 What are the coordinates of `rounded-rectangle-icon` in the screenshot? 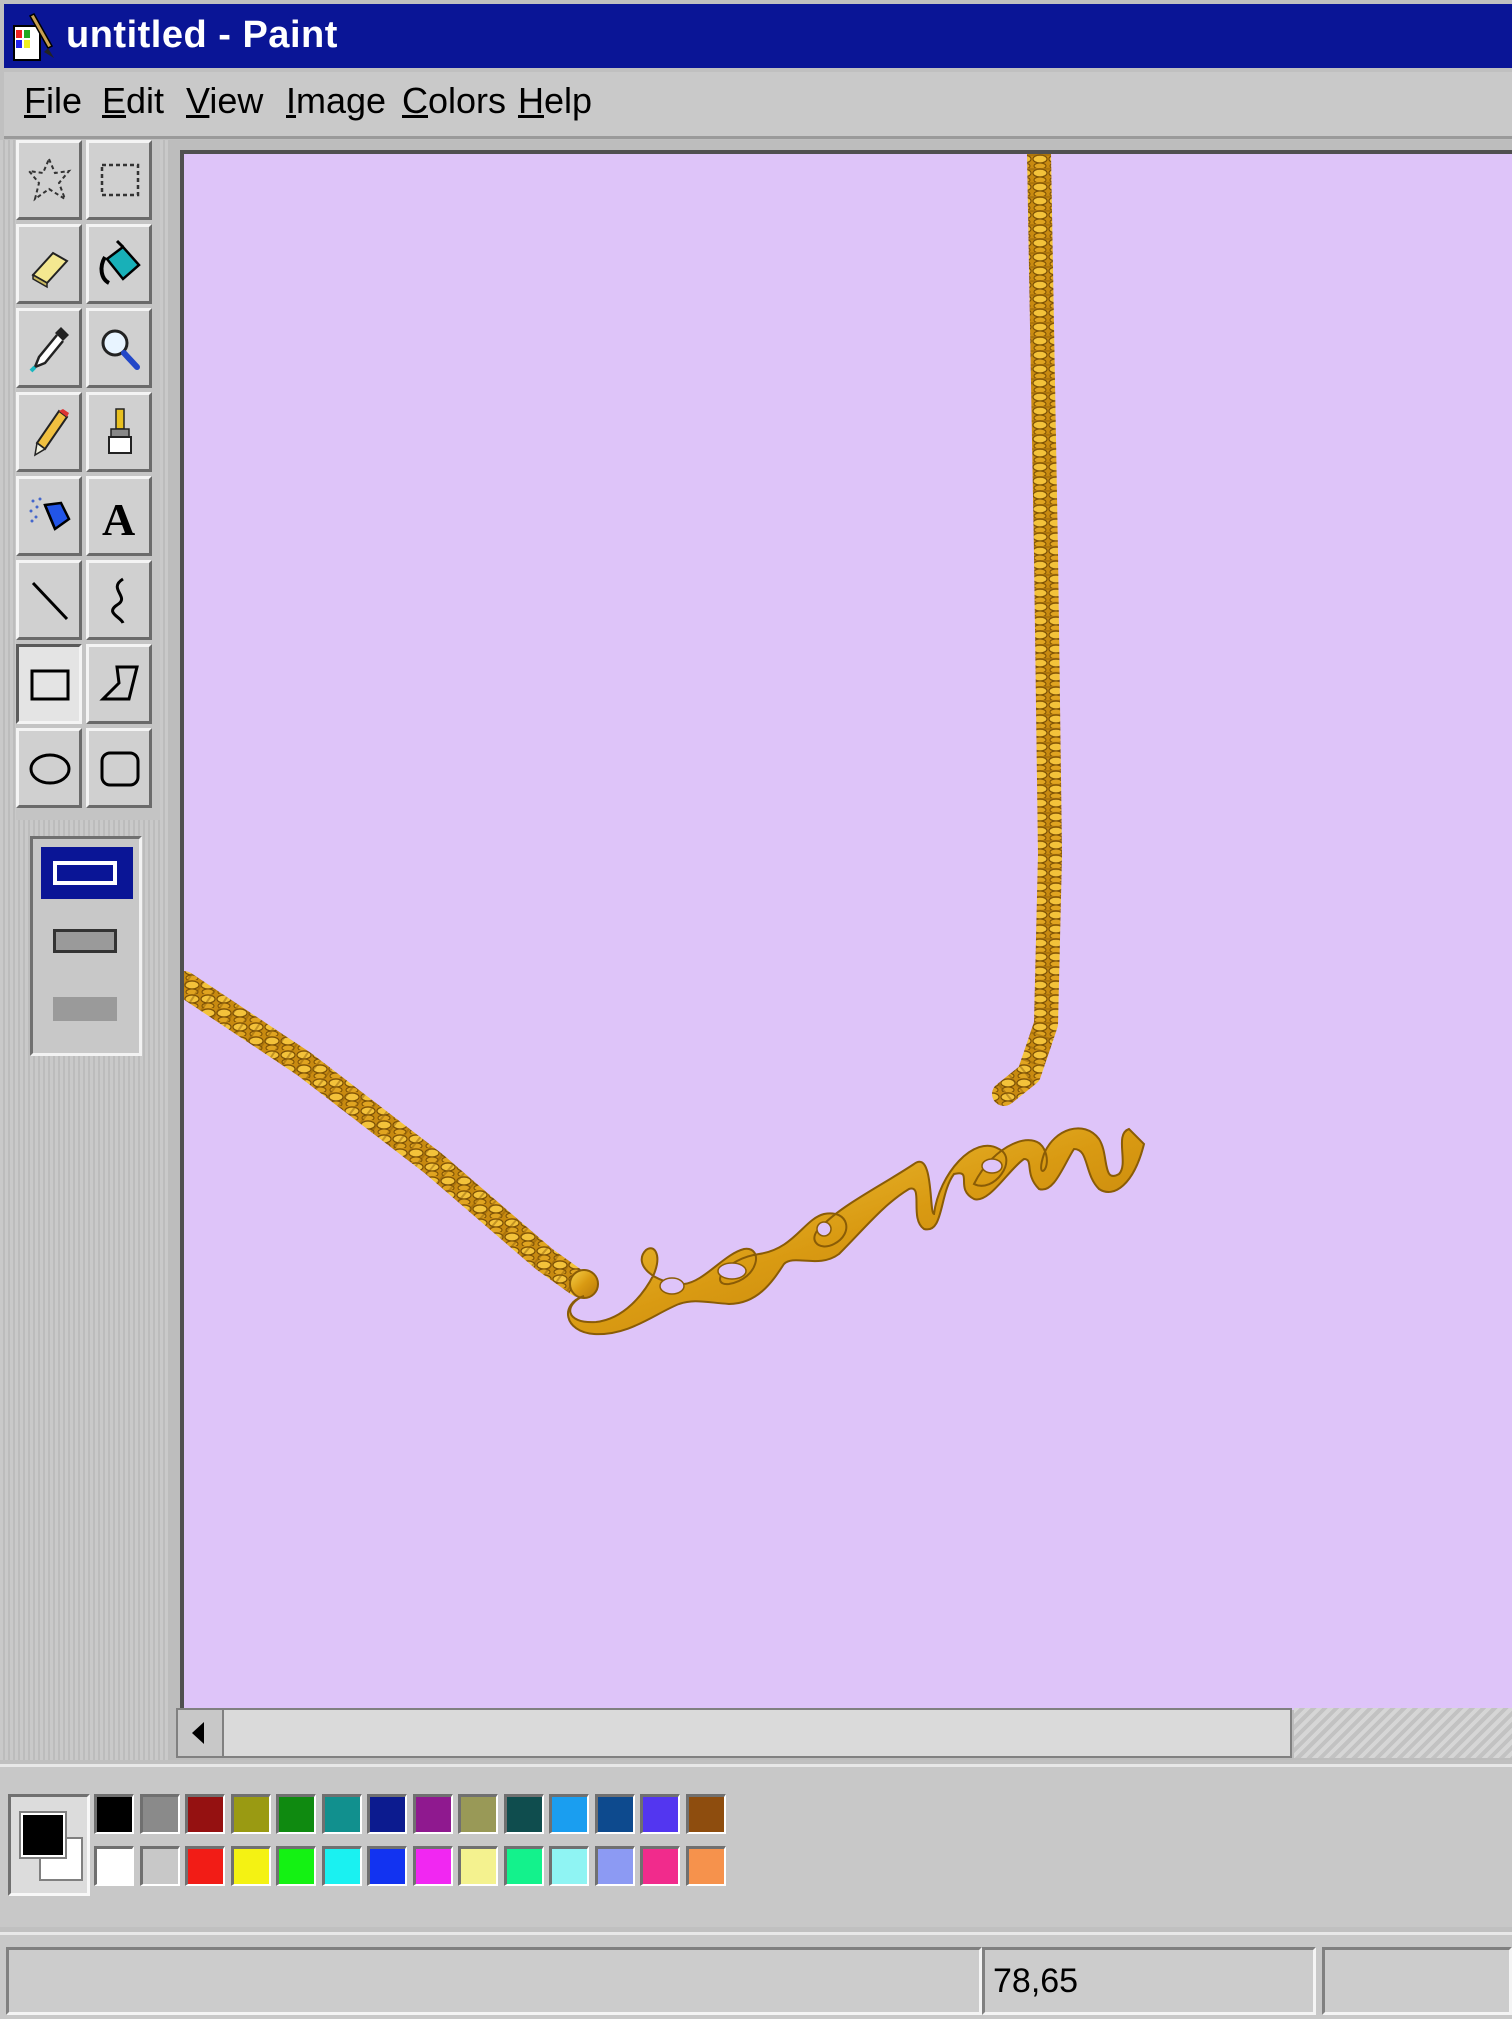 It's located at (120, 769).